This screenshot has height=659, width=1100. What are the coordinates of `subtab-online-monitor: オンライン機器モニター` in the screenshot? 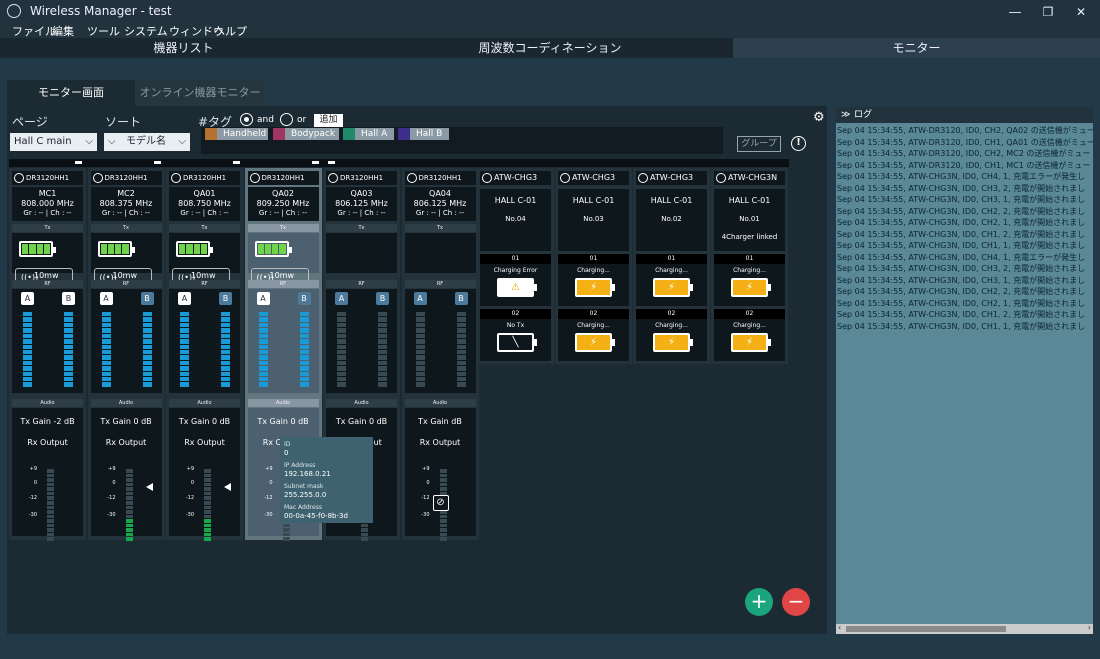 It's located at (200, 93).